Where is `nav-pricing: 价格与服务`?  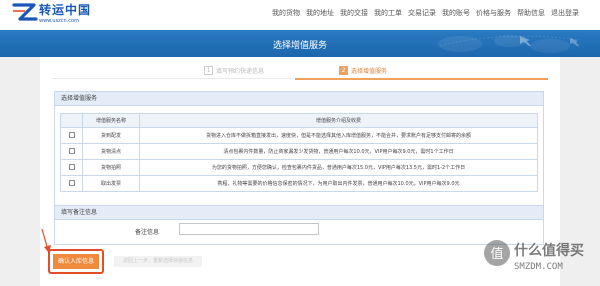 nav-pricing: 价格与服务 is located at coordinates (493, 13).